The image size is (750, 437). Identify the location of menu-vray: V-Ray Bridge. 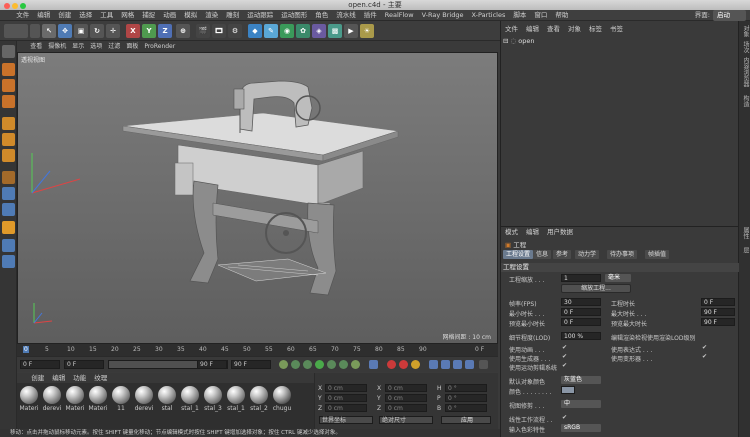
(443, 15).